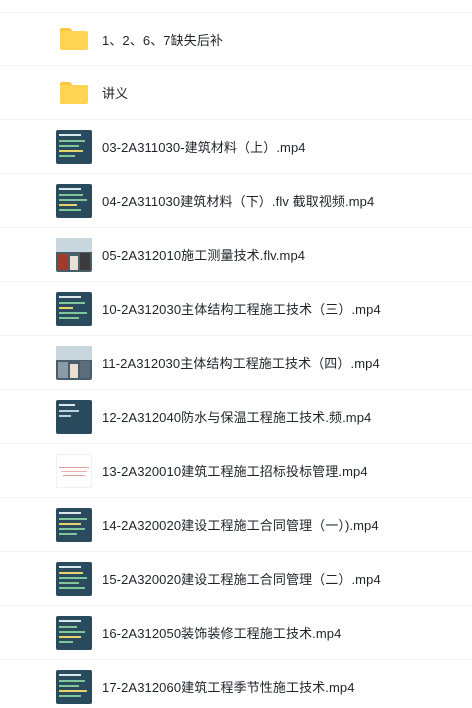 The width and height of the screenshot is (472, 708). I want to click on file-row: 05-2A312010施工测量技术.flv.mp4, so click(236, 255).